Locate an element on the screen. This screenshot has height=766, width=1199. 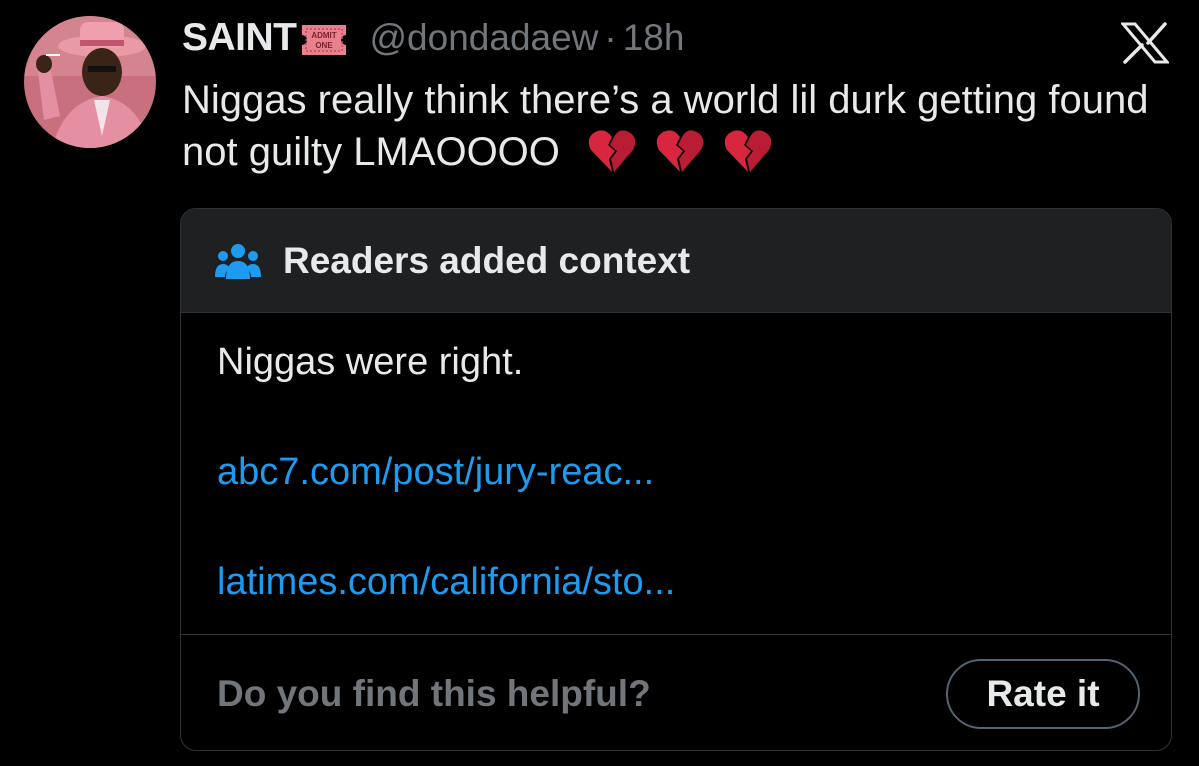
community-note-header: Readers added context is located at coordinates (676, 261).